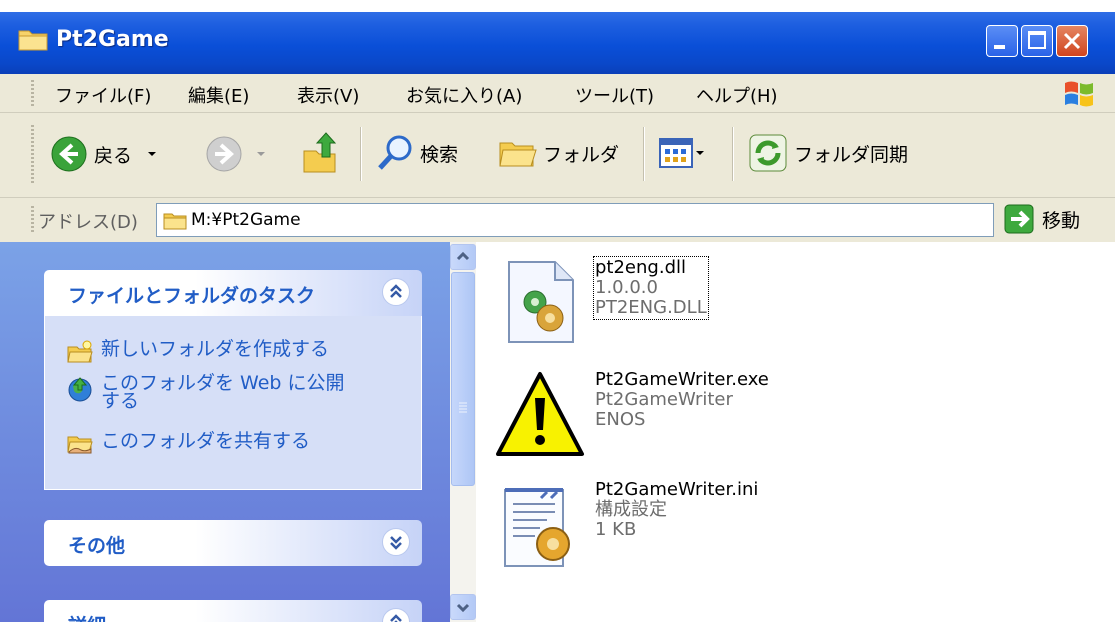  Describe the element at coordinates (88, 222) in the screenshot. I see `address-label: アドレス(D)` at that location.